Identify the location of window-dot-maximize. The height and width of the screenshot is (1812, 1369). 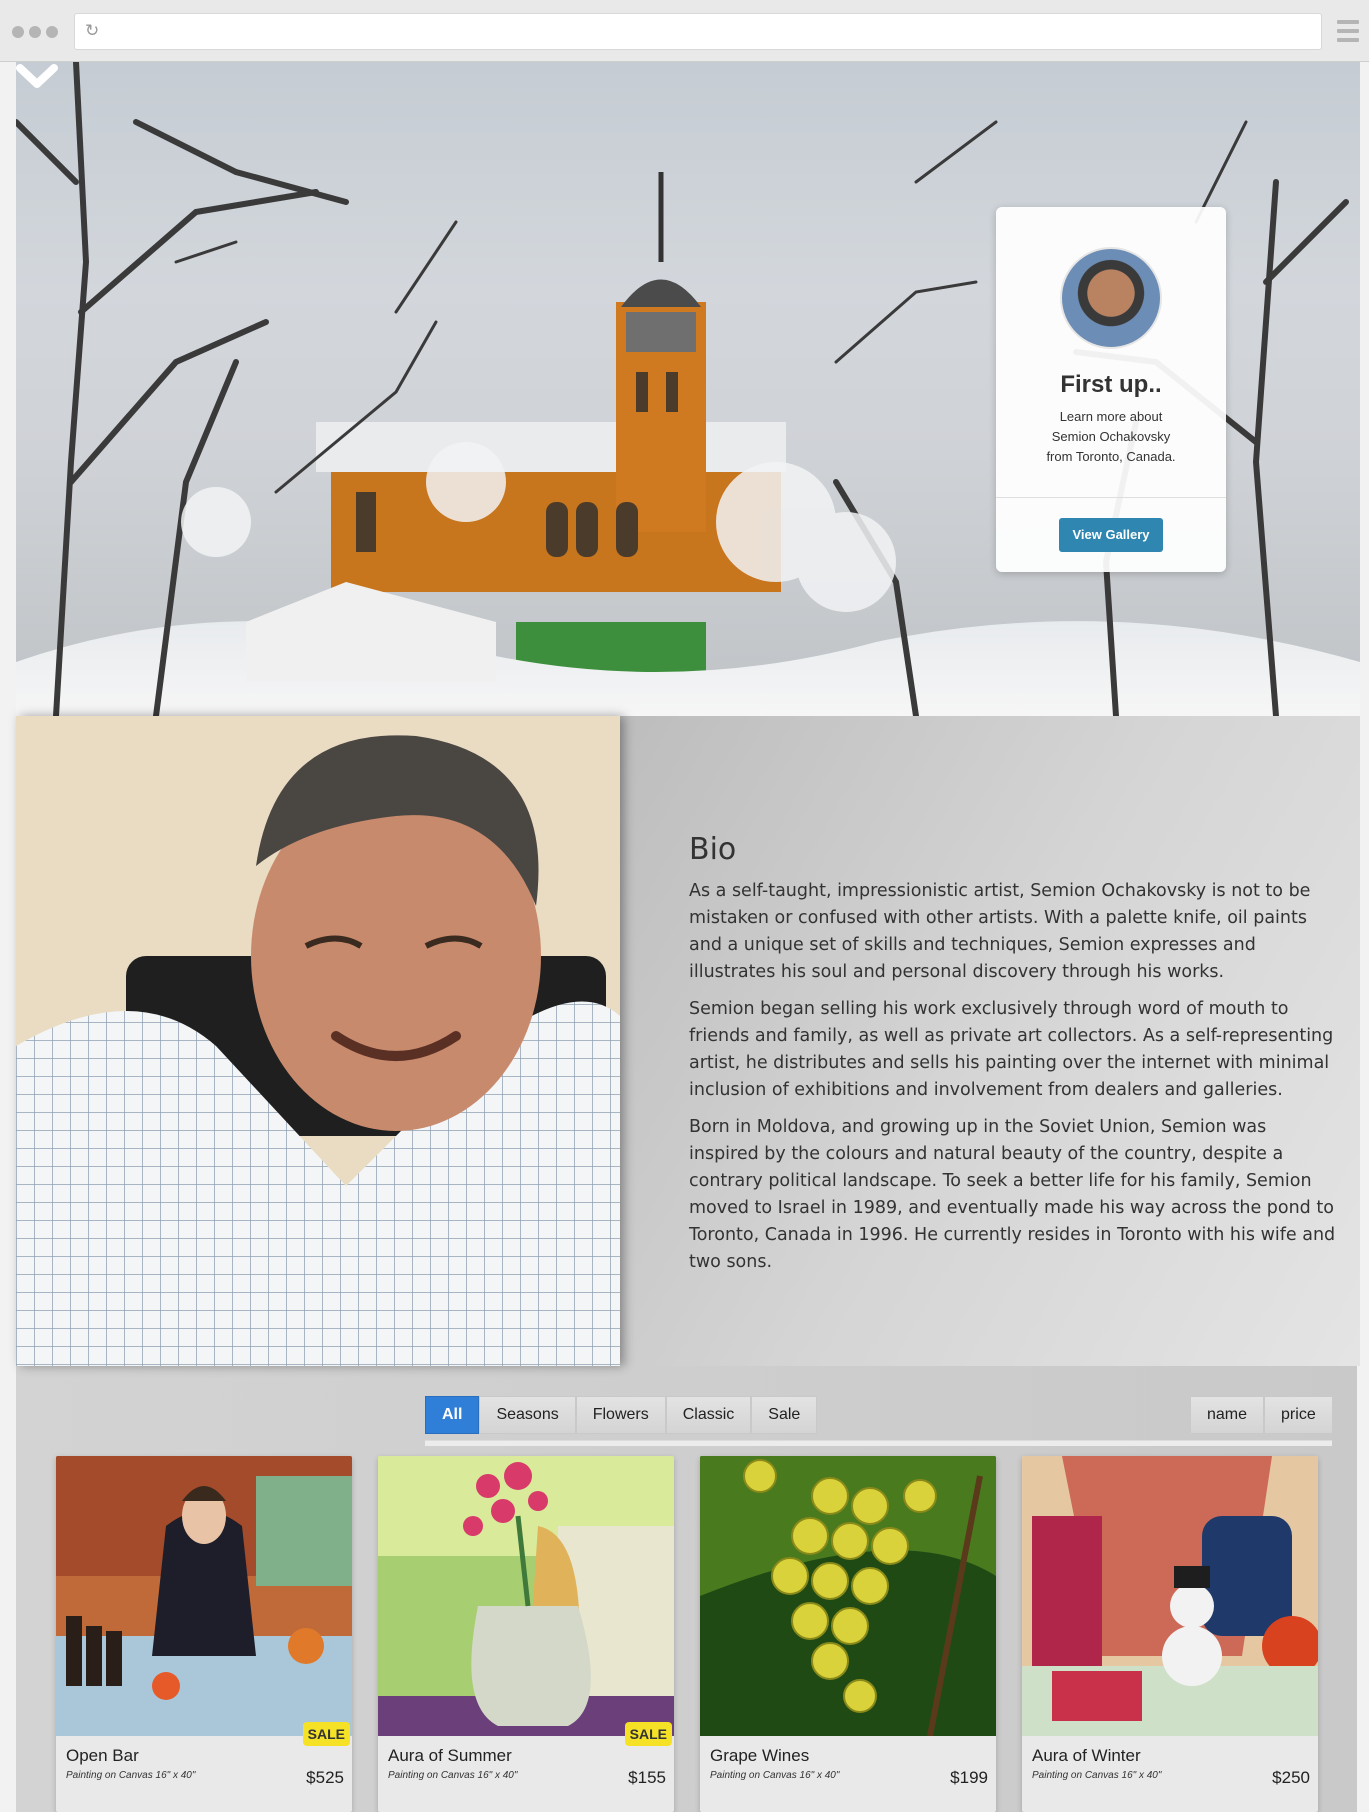
(52, 32).